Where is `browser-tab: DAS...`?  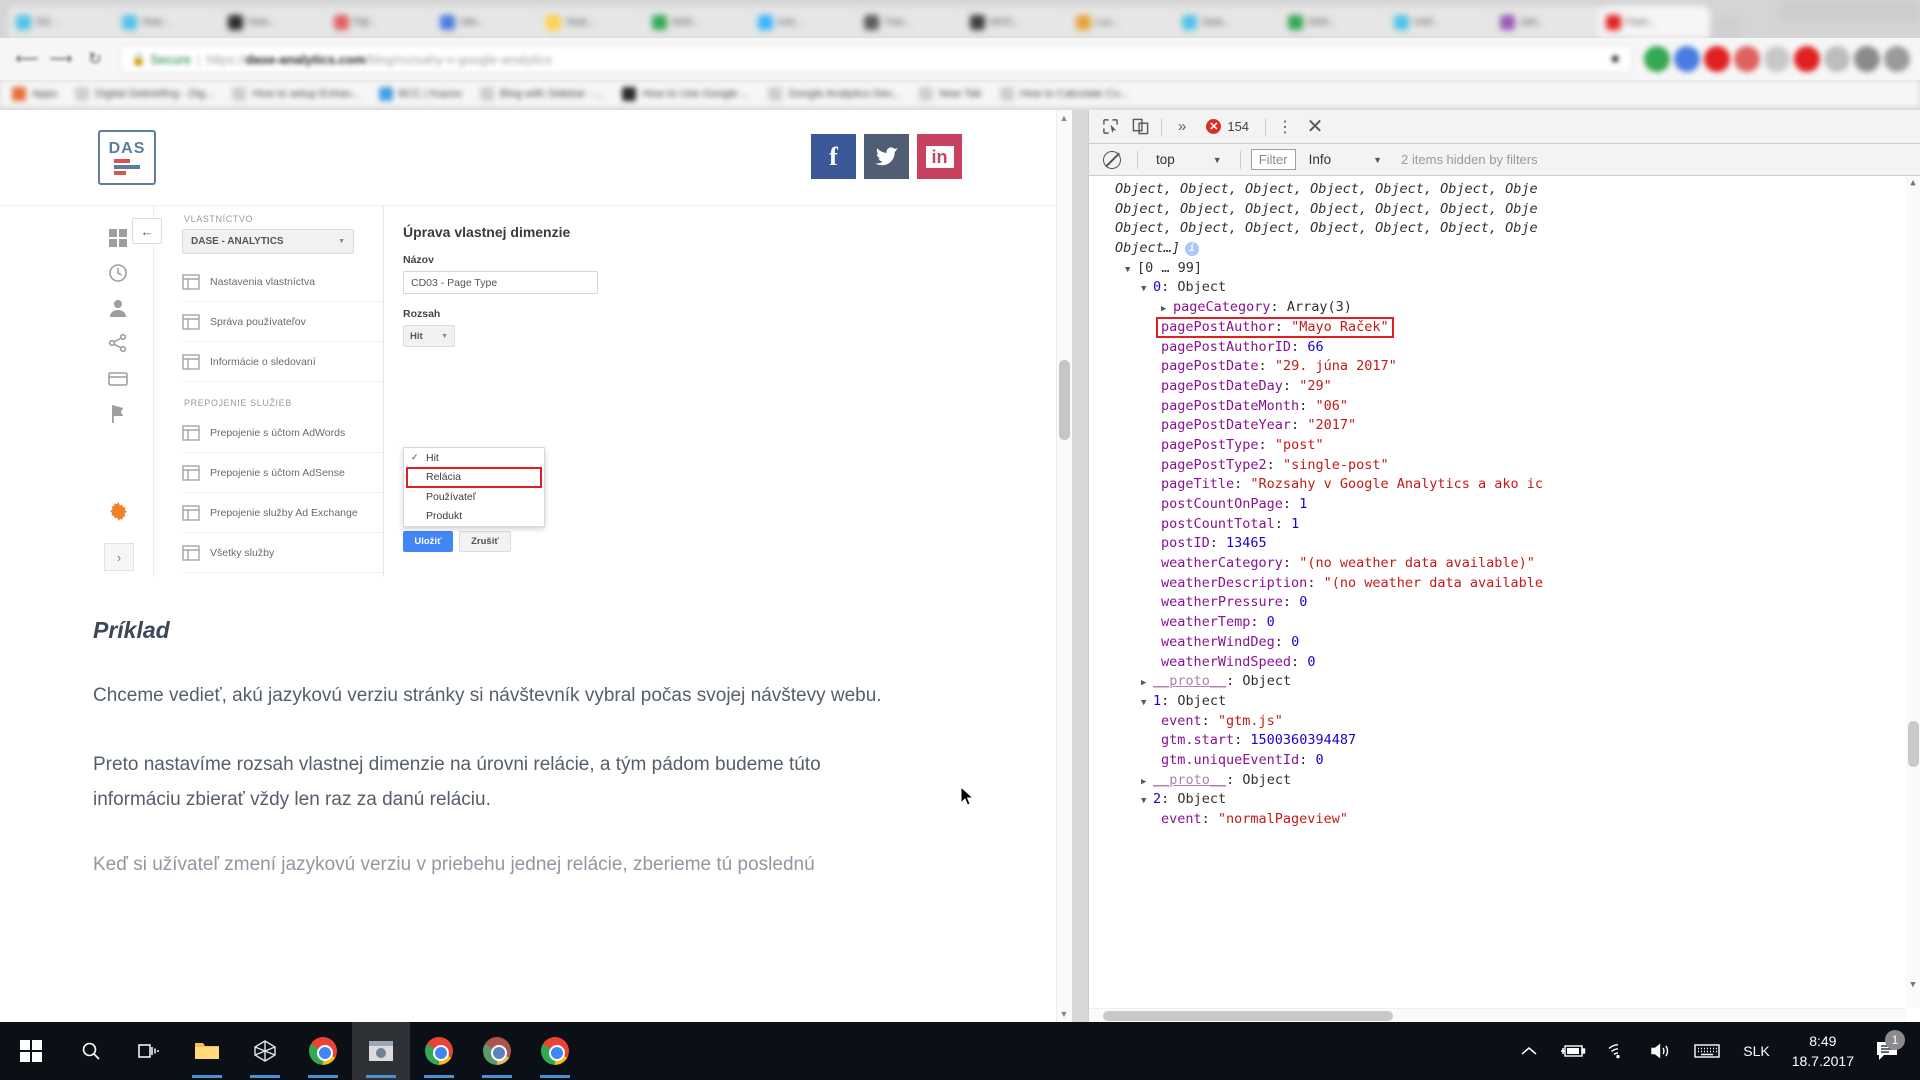
browser-tab: DAS... is located at coordinates (700, 22).